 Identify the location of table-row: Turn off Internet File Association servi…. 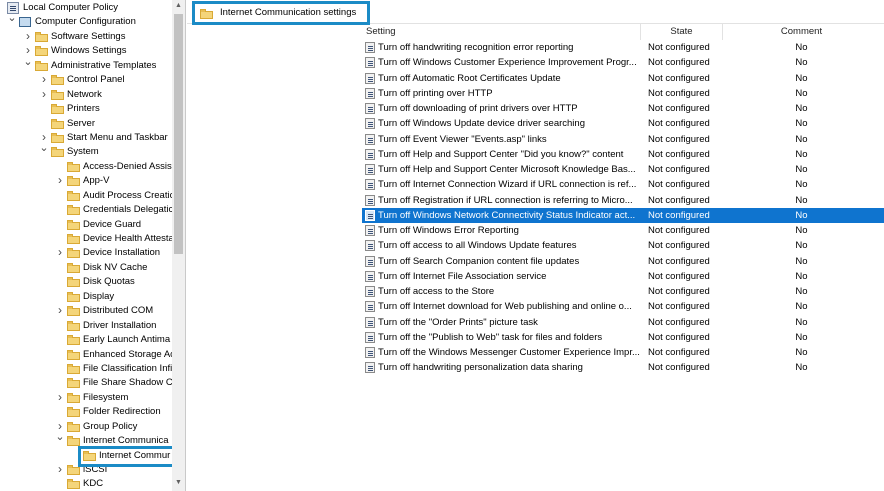
(623, 276).